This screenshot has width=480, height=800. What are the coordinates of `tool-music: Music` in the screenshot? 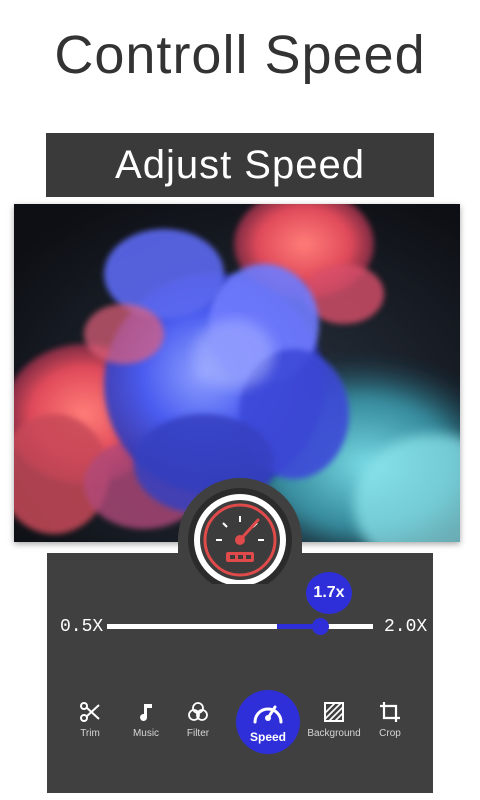 It's located at (146, 714).